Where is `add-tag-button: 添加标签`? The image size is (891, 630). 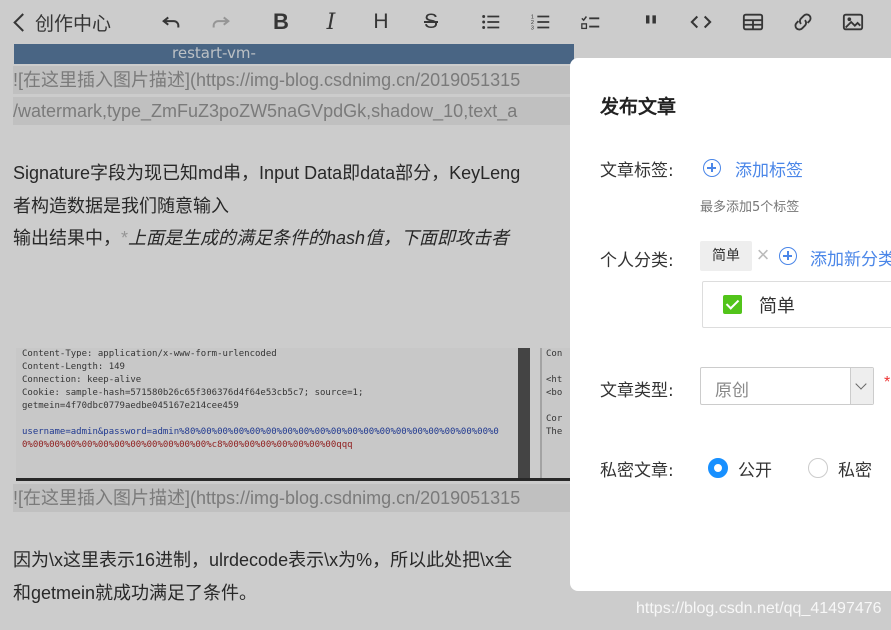
add-tag-button: 添加标签 is located at coordinates (769, 168).